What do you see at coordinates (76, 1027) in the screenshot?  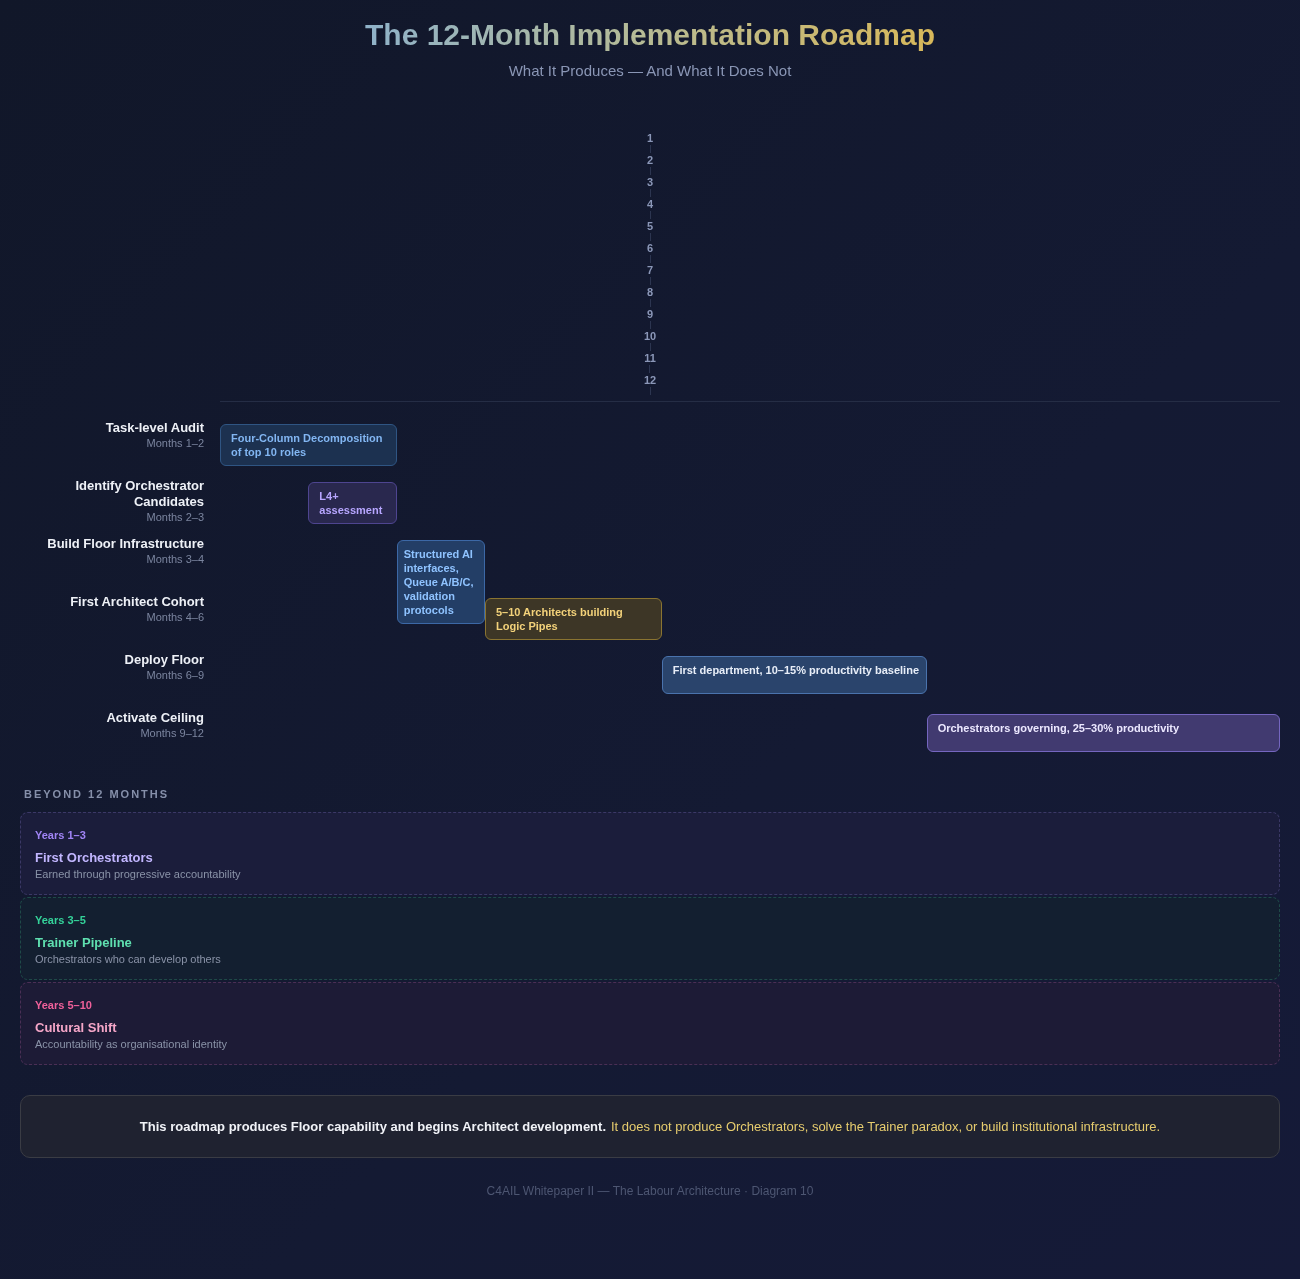 I see `card-title: Cultural Shift` at bounding box center [76, 1027].